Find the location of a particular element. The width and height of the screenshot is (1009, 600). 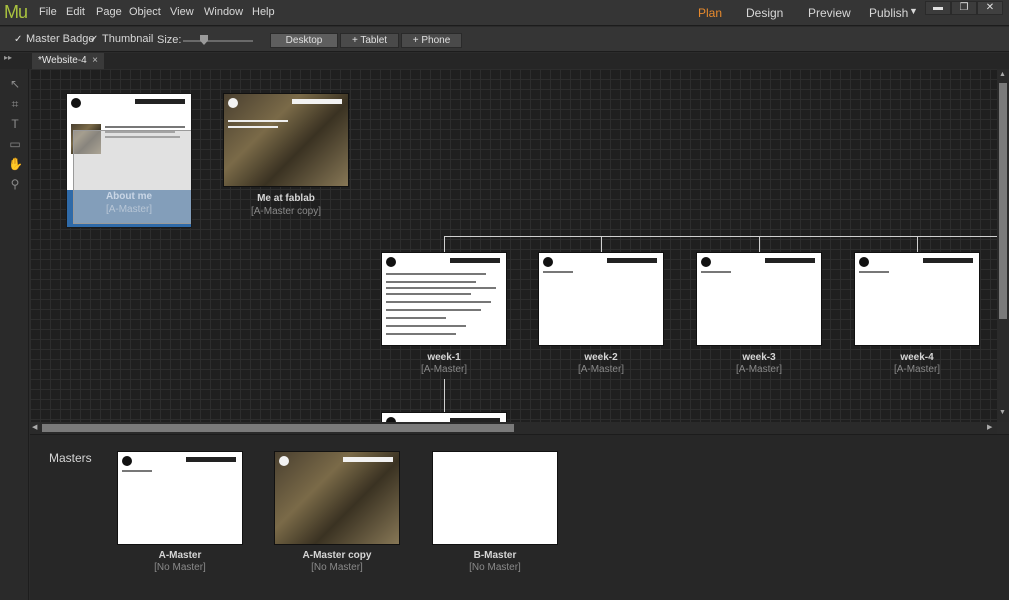

add-tablet-button: + Tablet is located at coordinates (369, 40).